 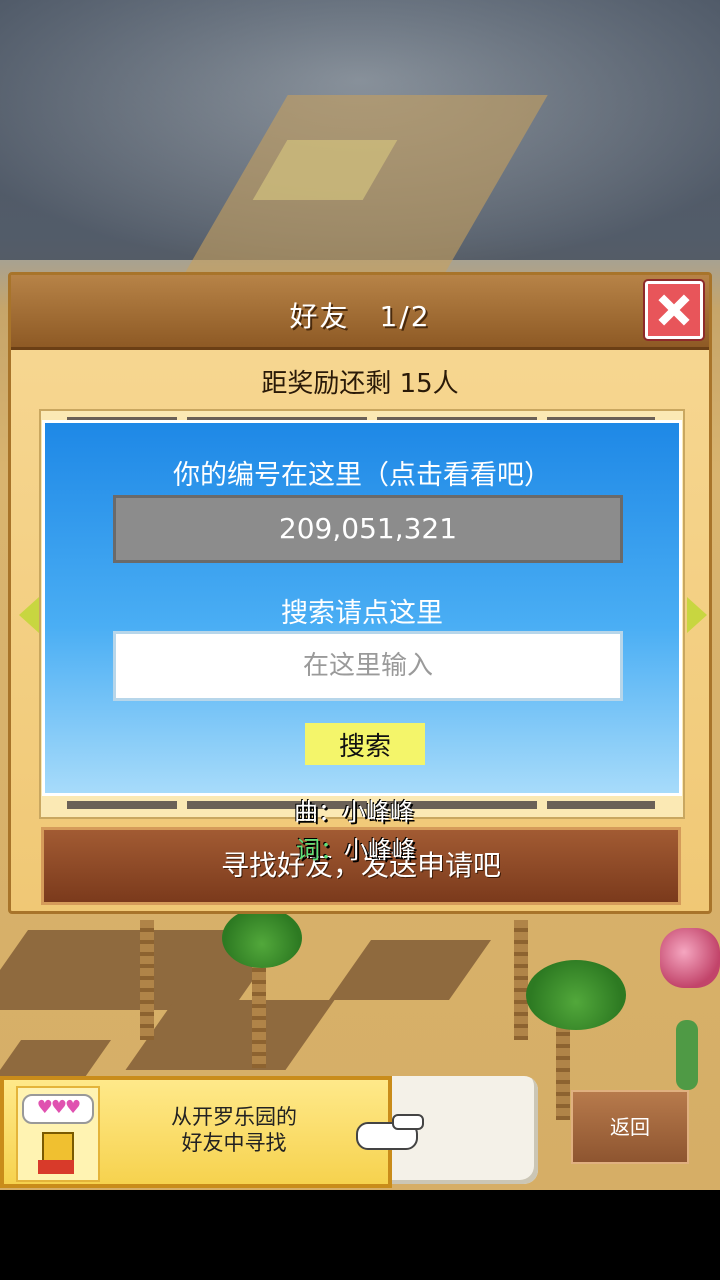 What do you see at coordinates (58, 1109) in the screenshot?
I see `heart-bubble-icon: ♥♥♥` at bounding box center [58, 1109].